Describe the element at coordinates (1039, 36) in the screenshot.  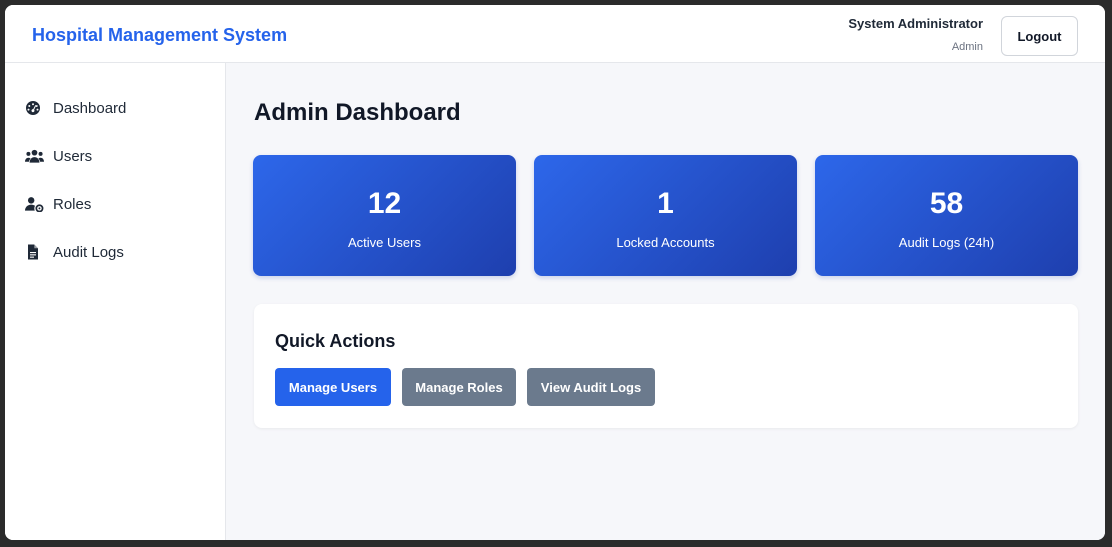
I see `logout-button: Logout` at that location.